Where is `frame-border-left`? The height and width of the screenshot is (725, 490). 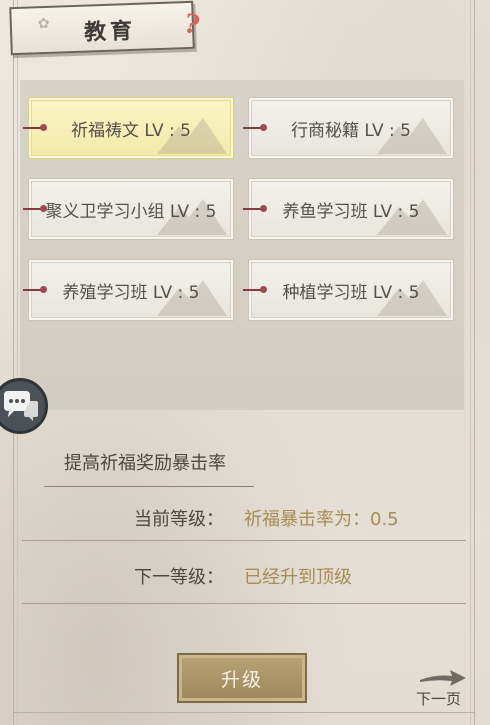 frame-border-left is located at coordinates (13, 362).